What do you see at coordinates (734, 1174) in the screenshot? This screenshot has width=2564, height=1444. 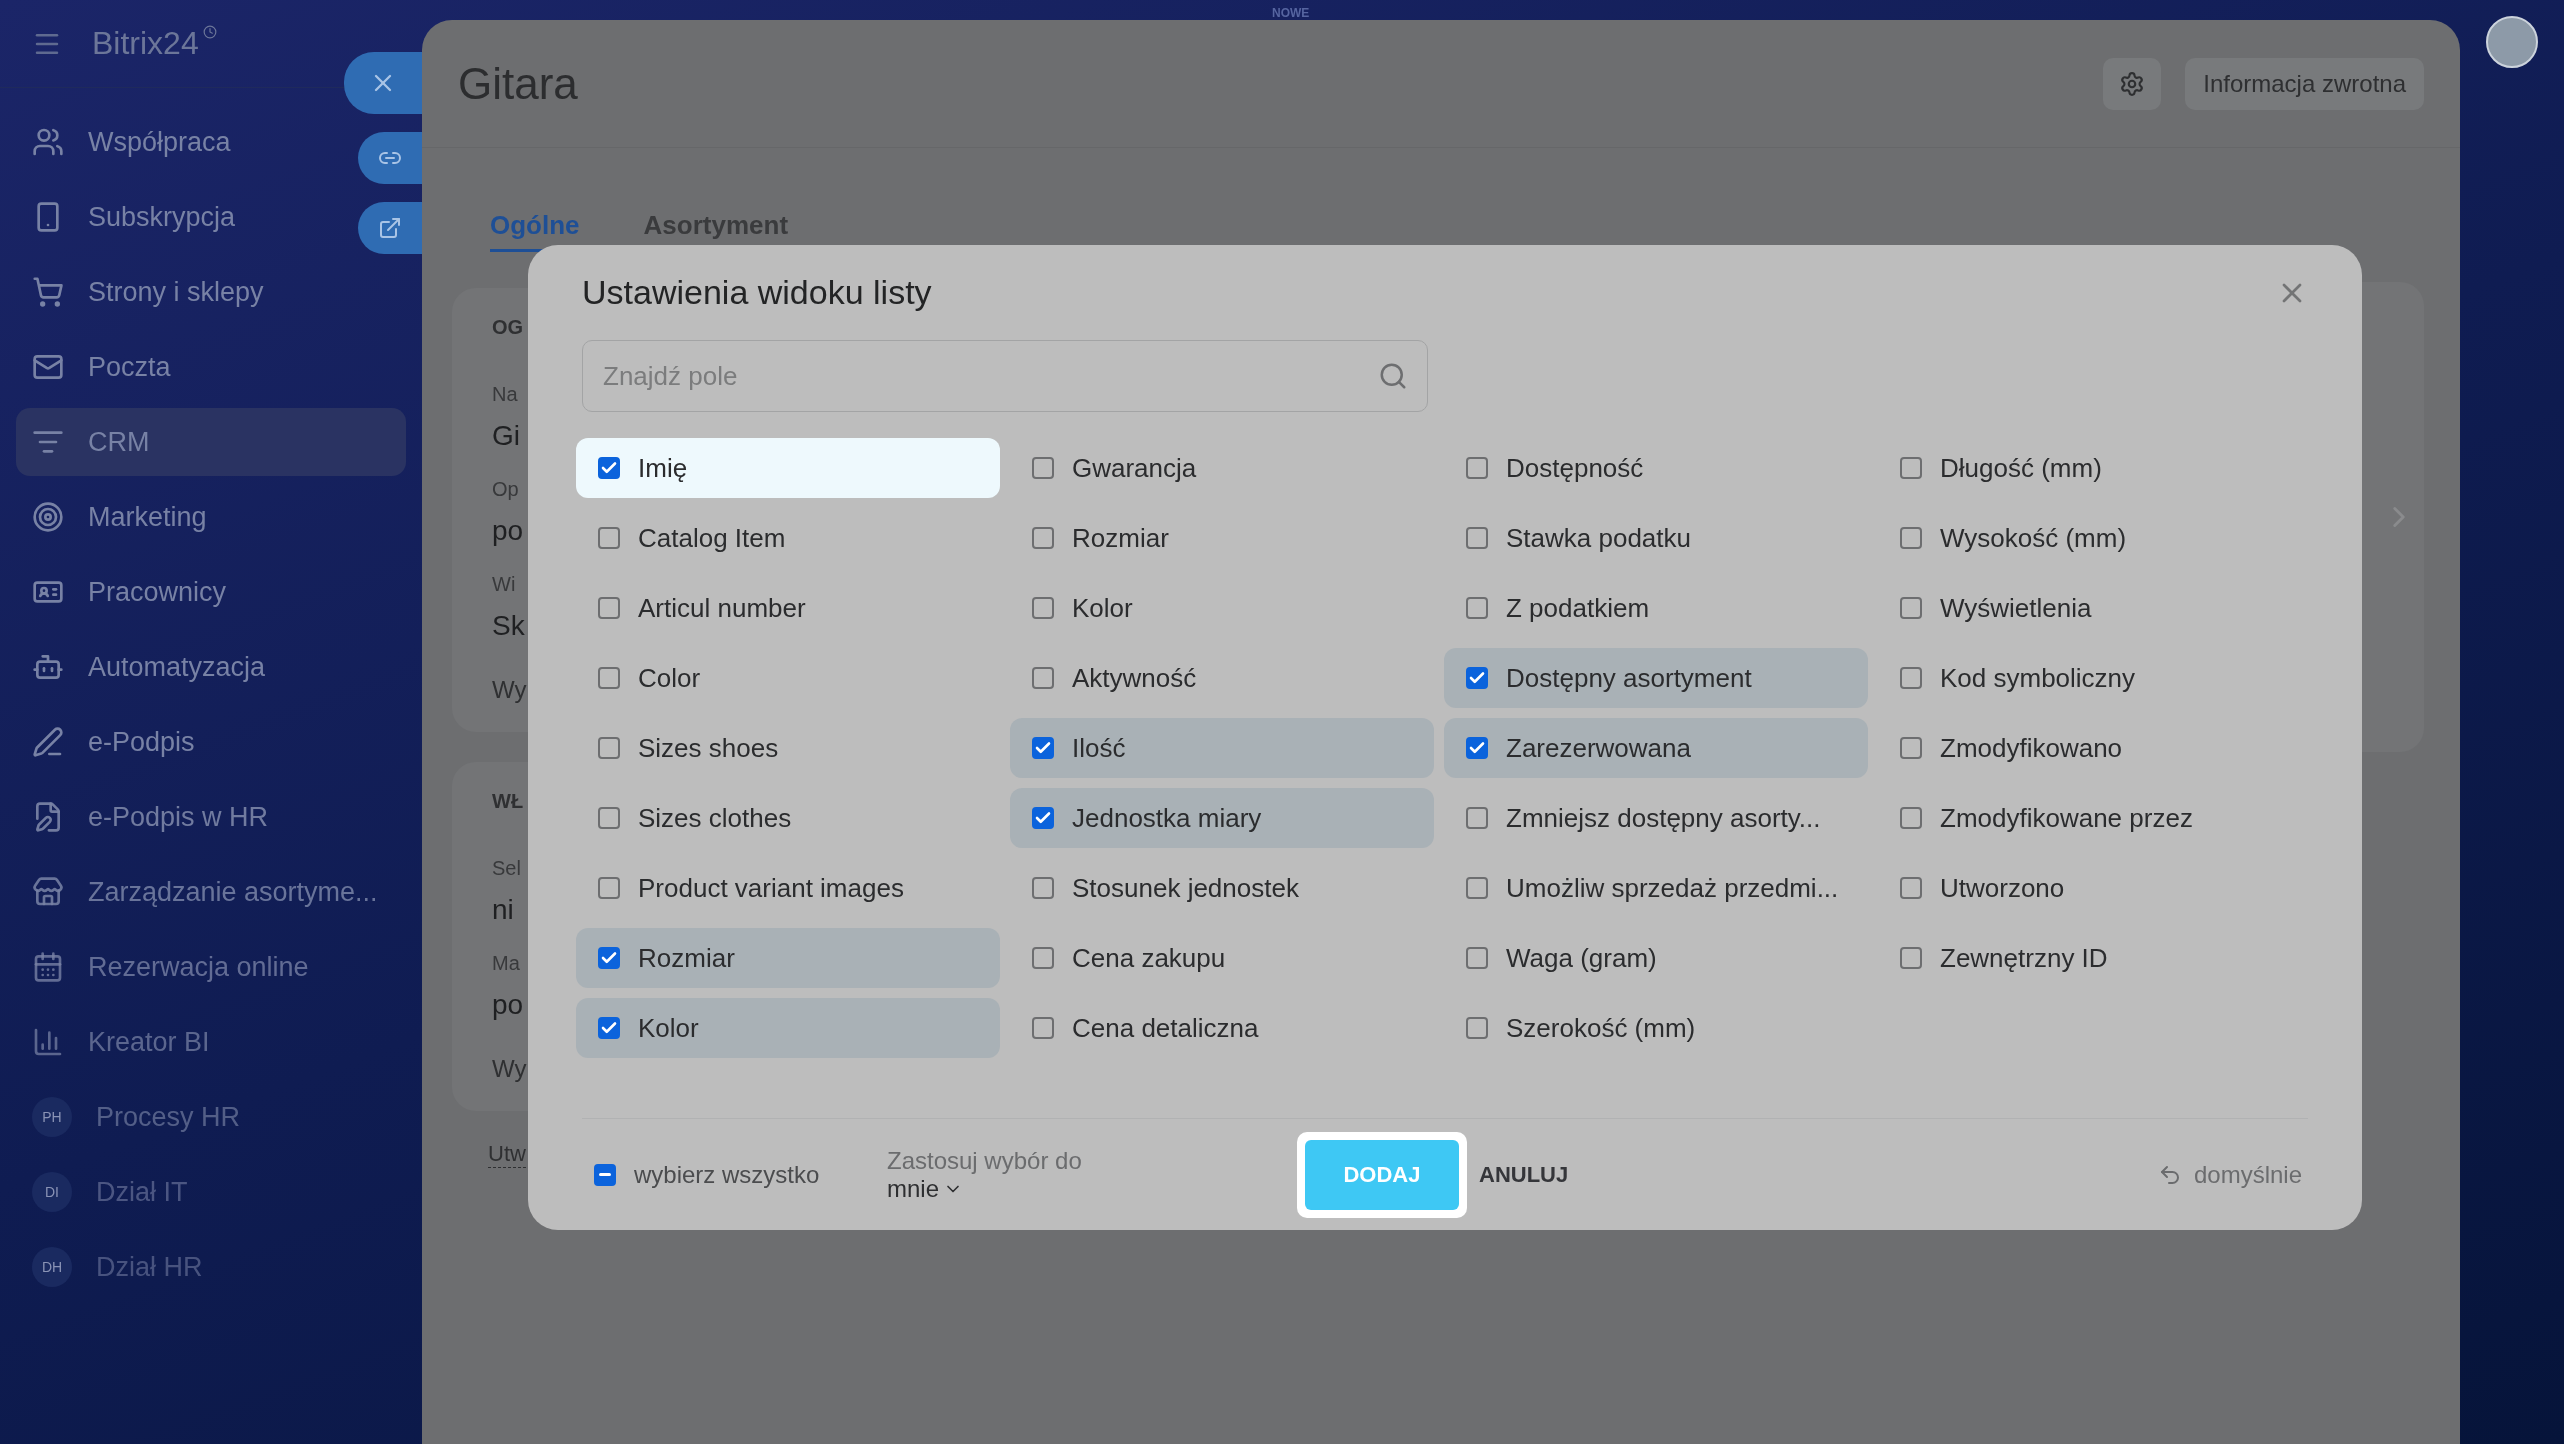 I see `select-all-option: wybierz wszystko` at bounding box center [734, 1174].